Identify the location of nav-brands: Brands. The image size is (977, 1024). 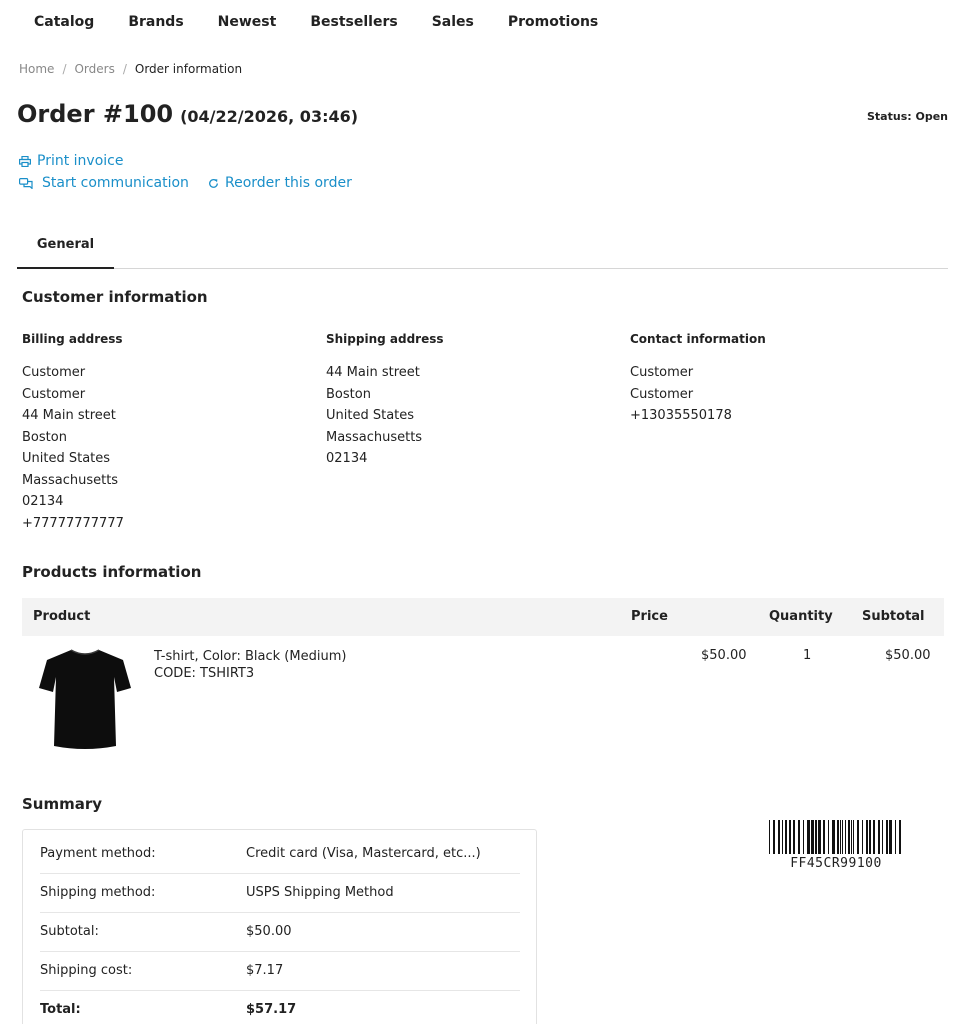
(155, 22).